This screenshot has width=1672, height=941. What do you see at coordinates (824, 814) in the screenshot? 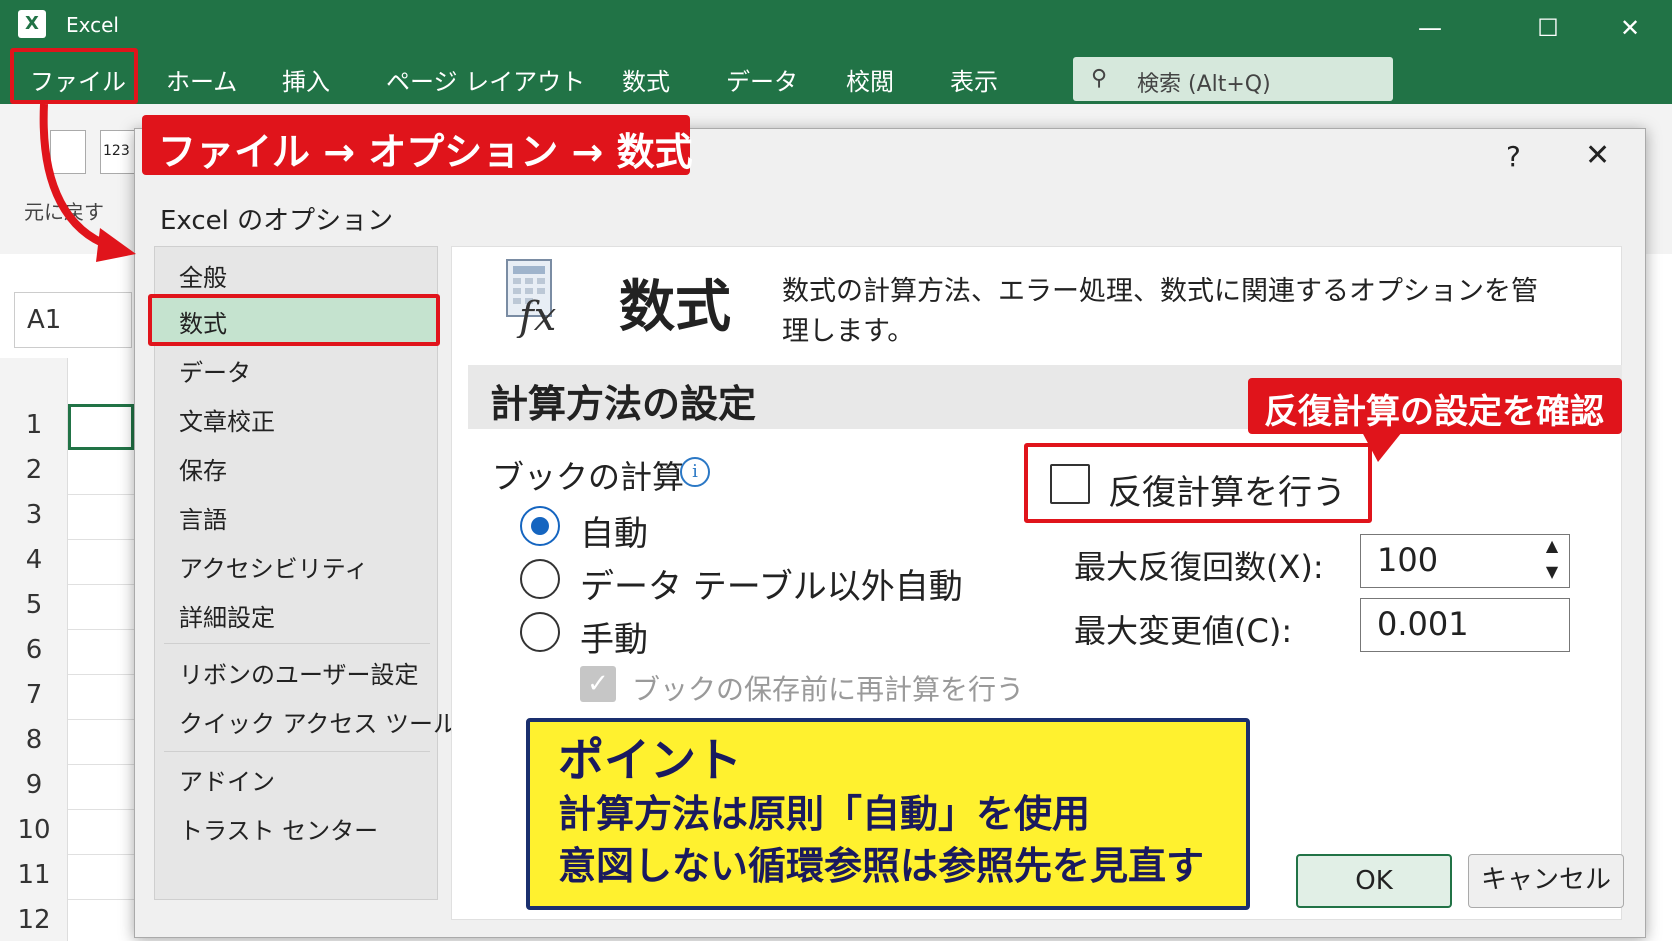
I see `point-line-1: 計算方法は原則「自動」を使用` at bounding box center [824, 814].